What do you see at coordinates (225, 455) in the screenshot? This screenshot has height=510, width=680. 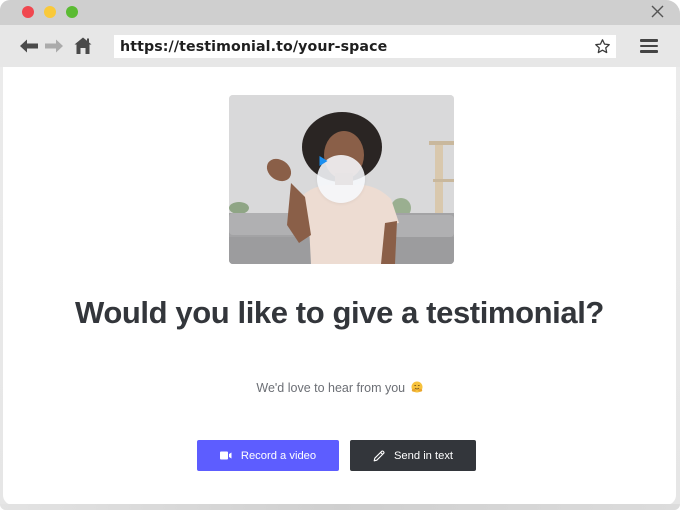 I see `video-camera-icon` at bounding box center [225, 455].